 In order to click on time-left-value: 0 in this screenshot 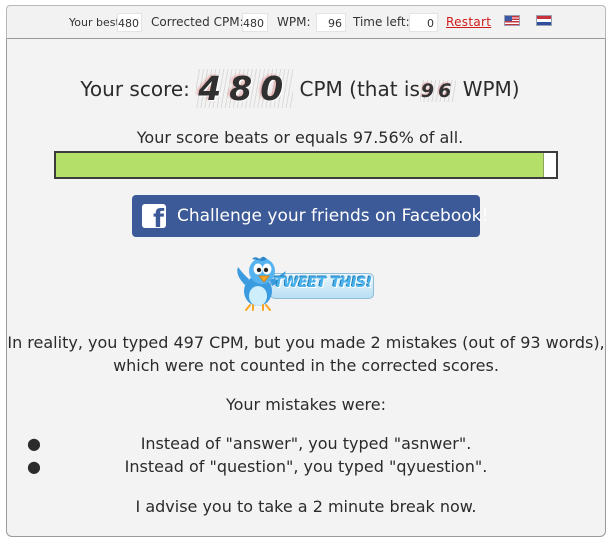, I will do `click(423, 22)`.